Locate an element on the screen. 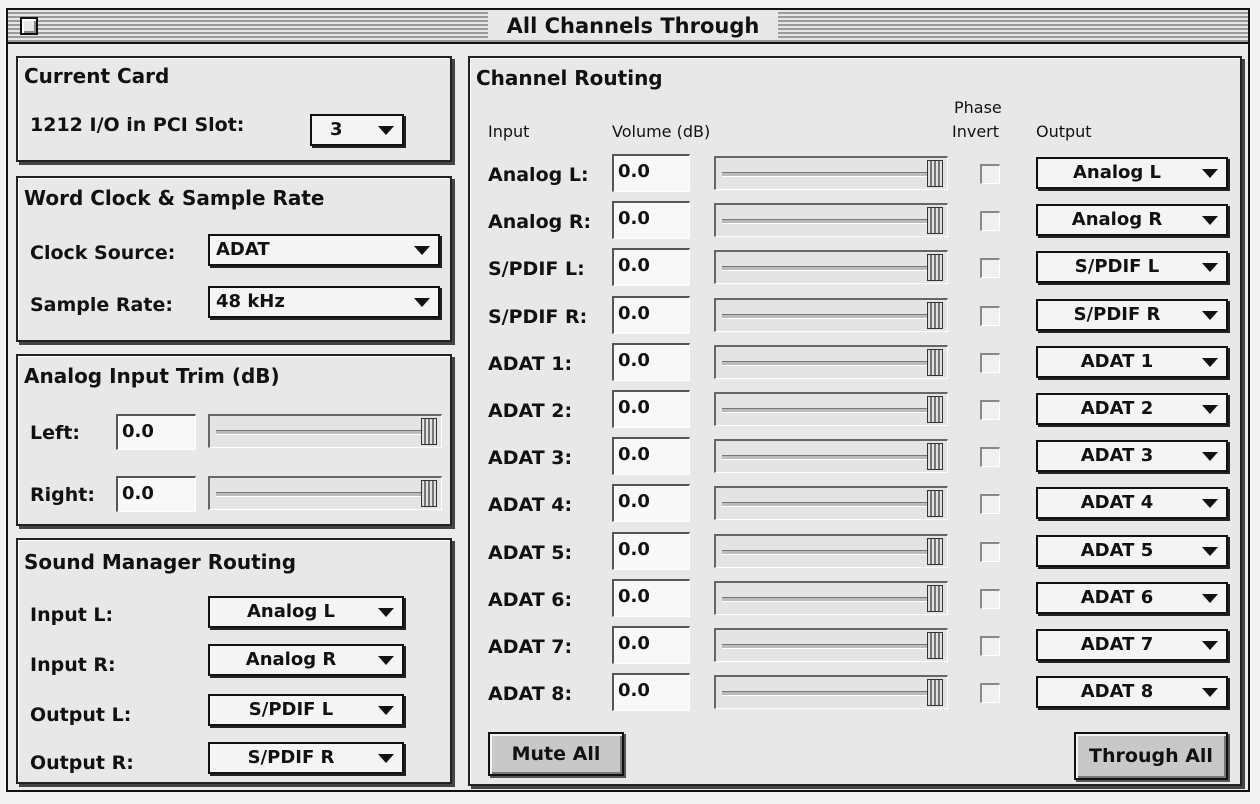 The width and height of the screenshot is (1260, 804). channel-row: ADAT 8: 0.0 ADAT 8 is located at coordinates (855, 693).